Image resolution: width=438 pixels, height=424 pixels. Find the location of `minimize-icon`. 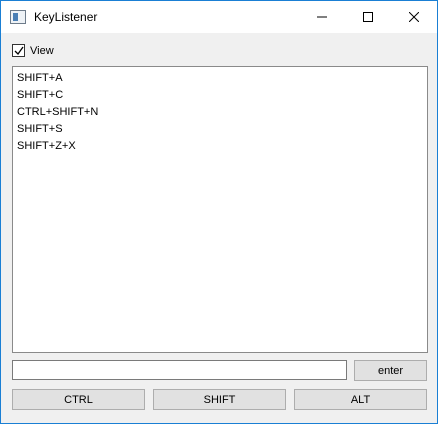

minimize-icon is located at coordinates (322, 17).